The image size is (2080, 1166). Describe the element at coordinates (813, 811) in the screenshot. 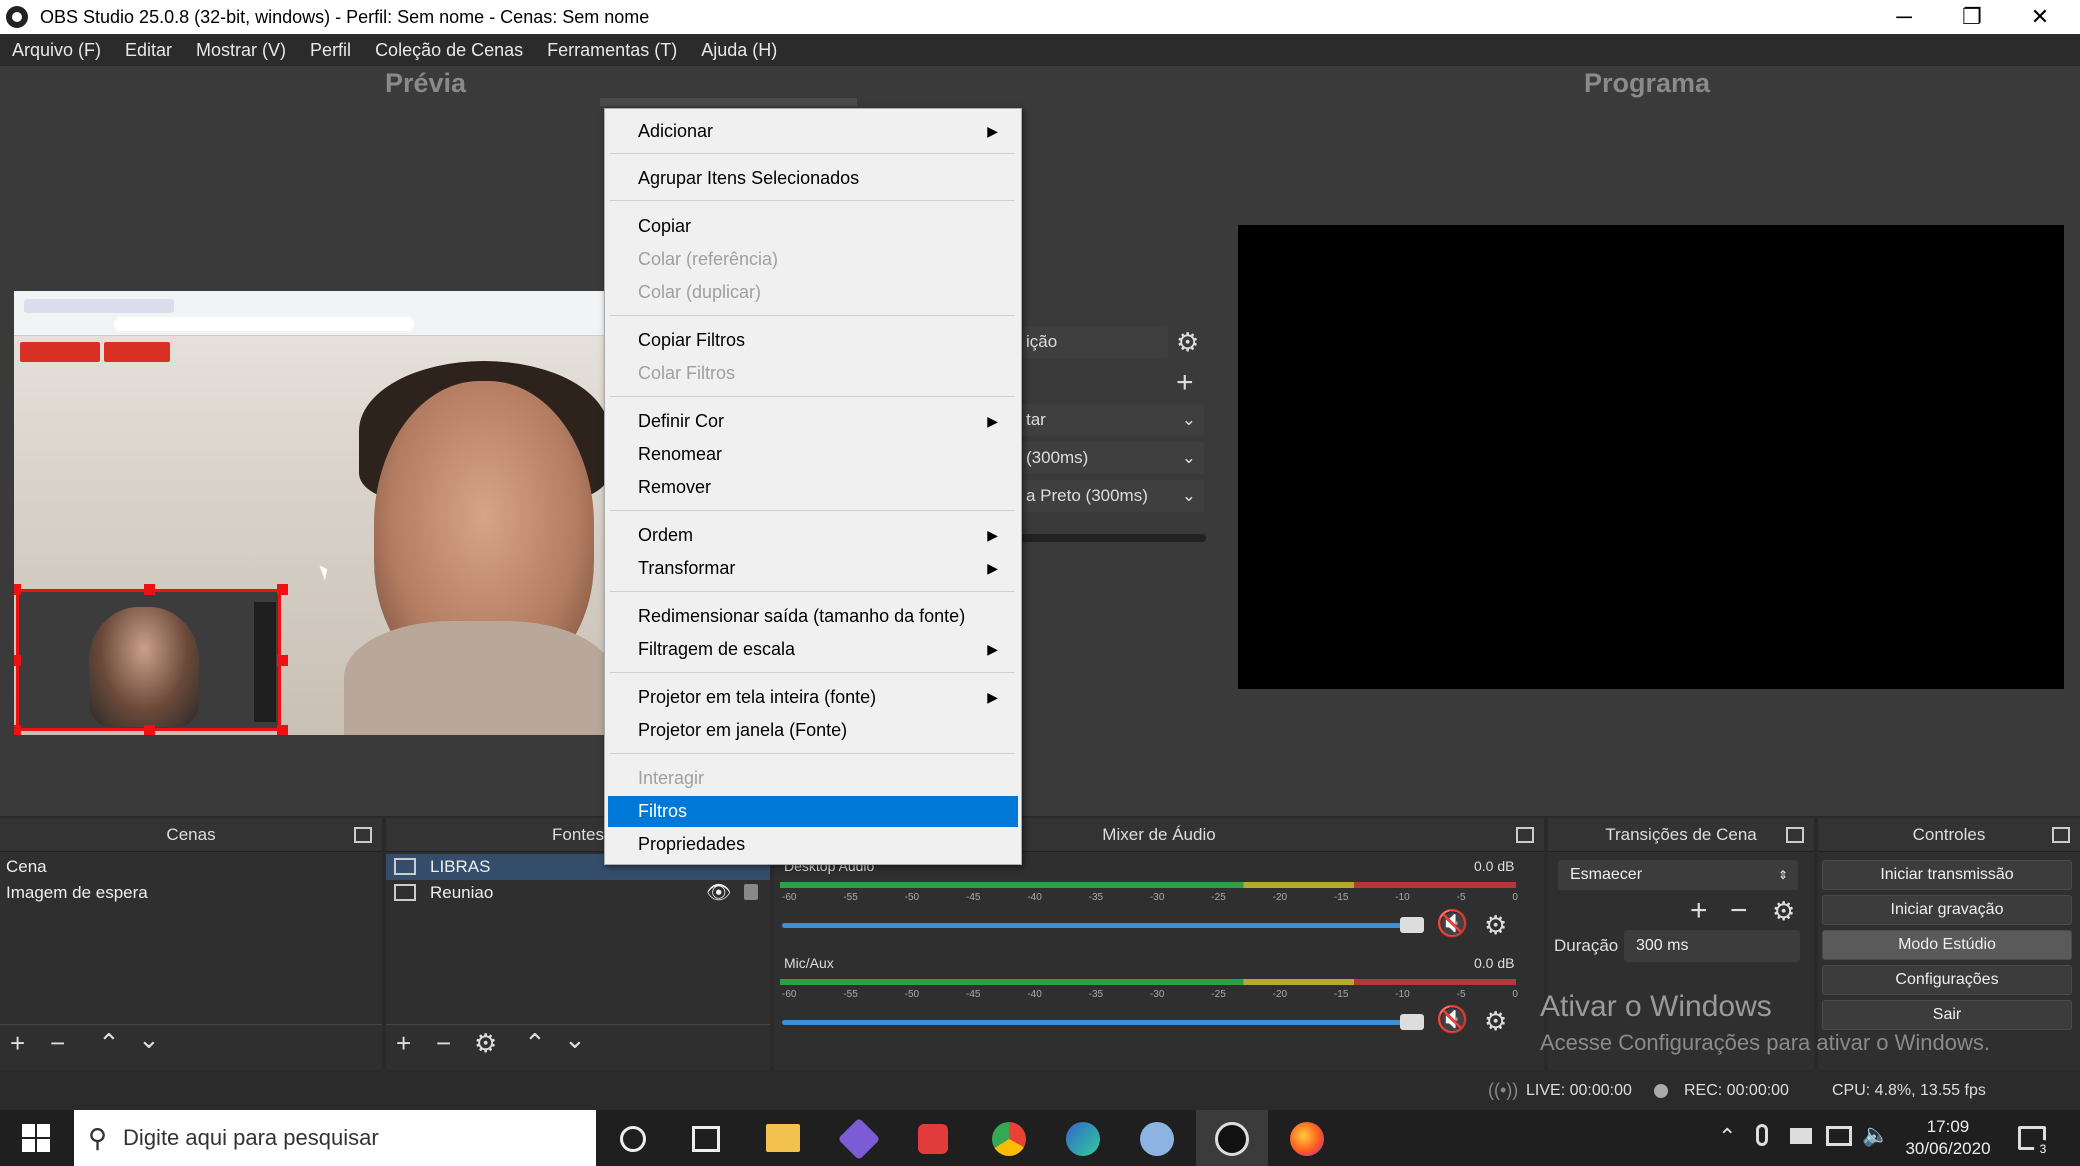

I see `menu-item-filtros: Filtros` at that location.